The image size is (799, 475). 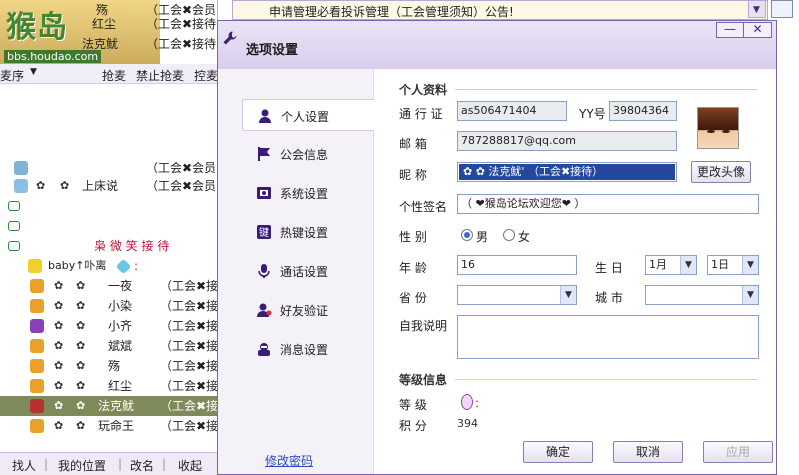 I want to click on list-item: ✿ ✿ 小齐 （工会✖接, so click(x=108, y=326).